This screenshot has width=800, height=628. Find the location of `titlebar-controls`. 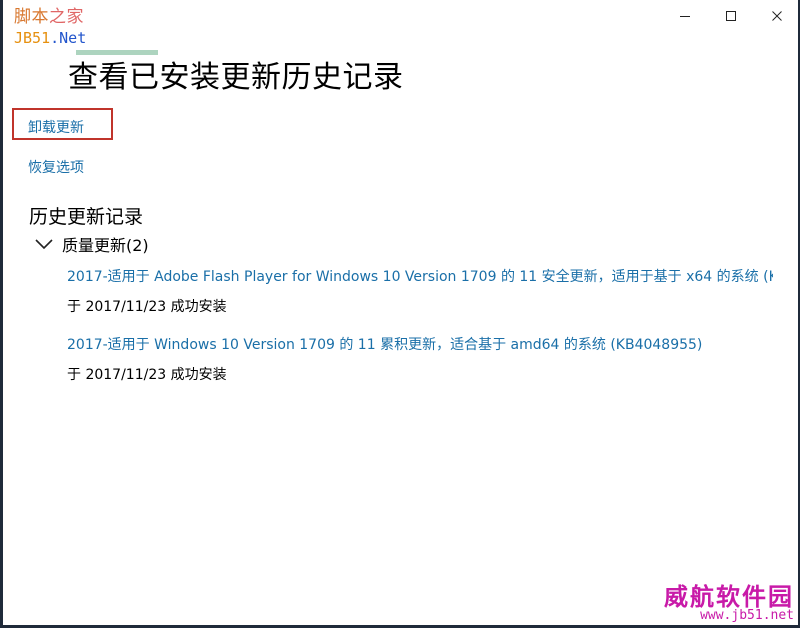

titlebar-controls is located at coordinates (731, 16).